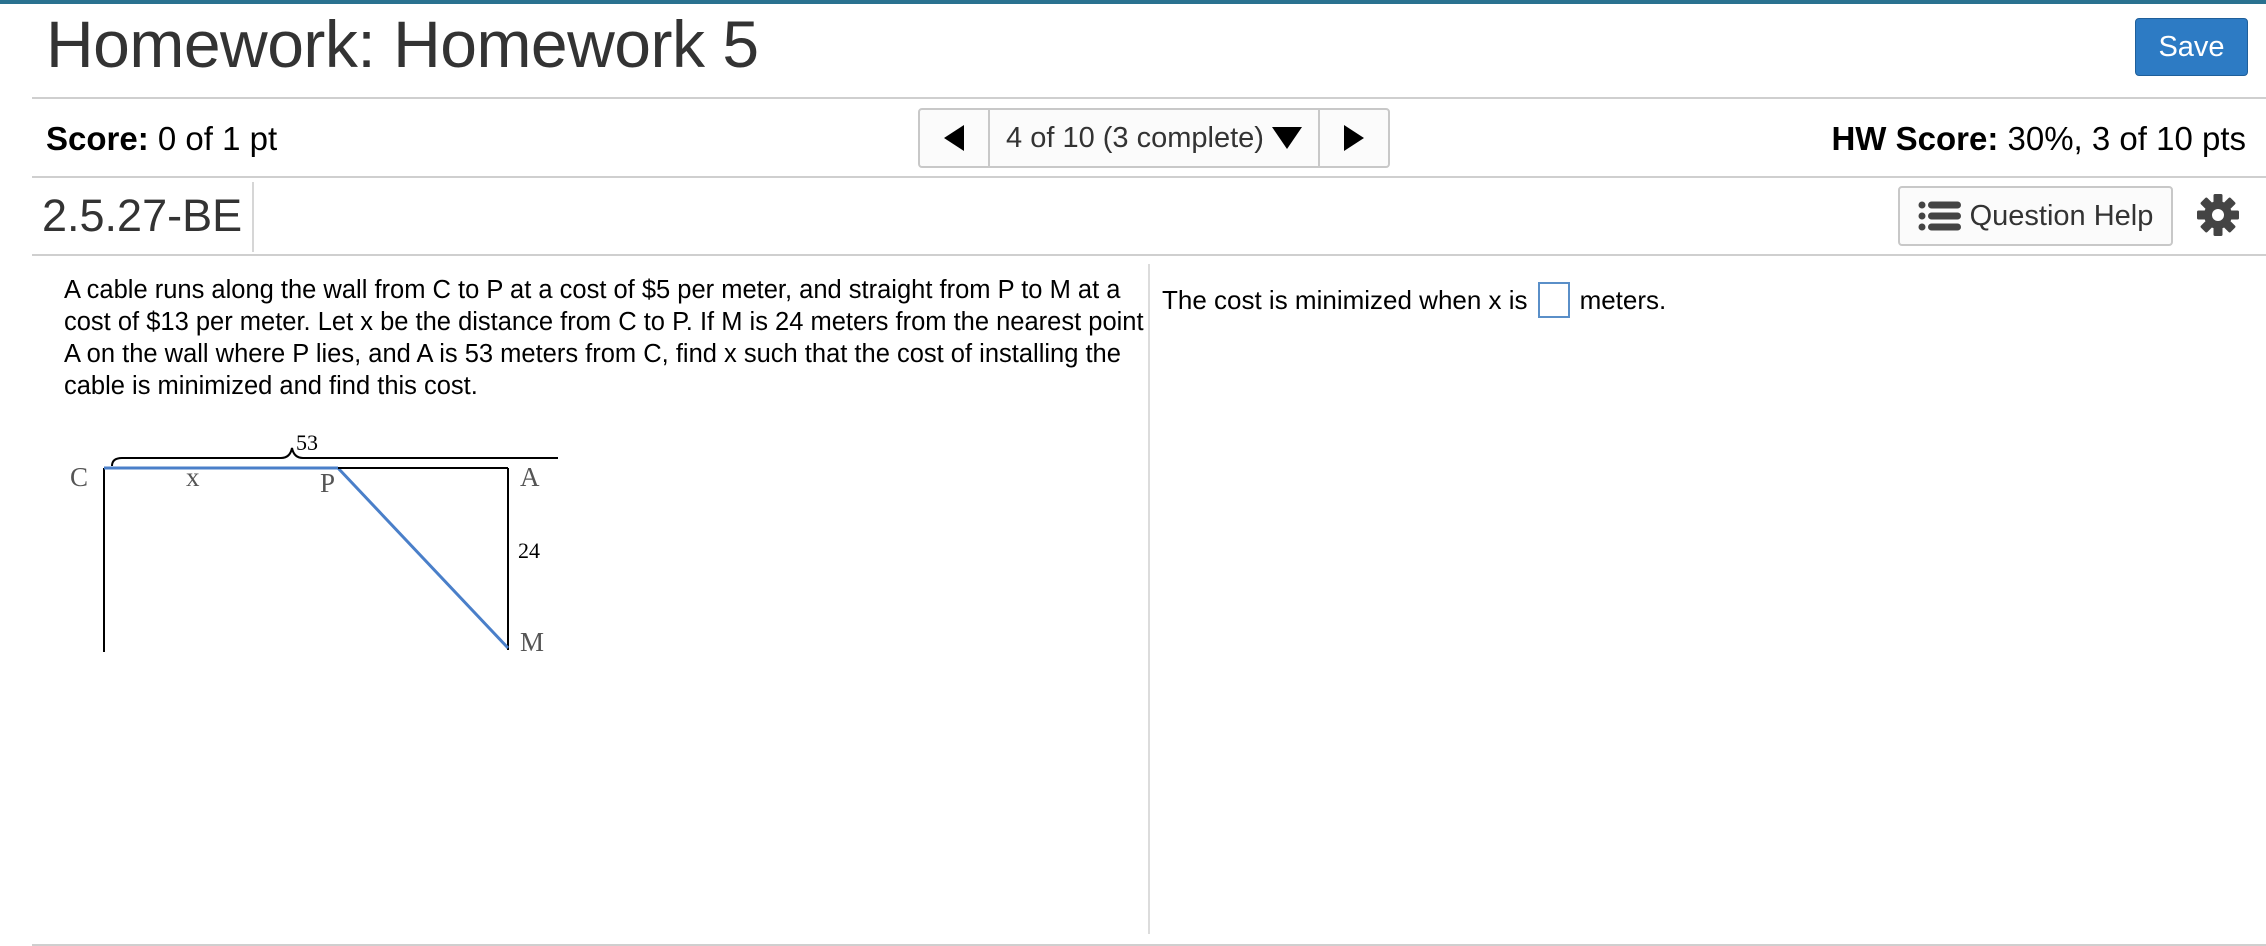 The image size is (2266, 946). What do you see at coordinates (532, 642) in the screenshot?
I see `diagram-label-m: M` at bounding box center [532, 642].